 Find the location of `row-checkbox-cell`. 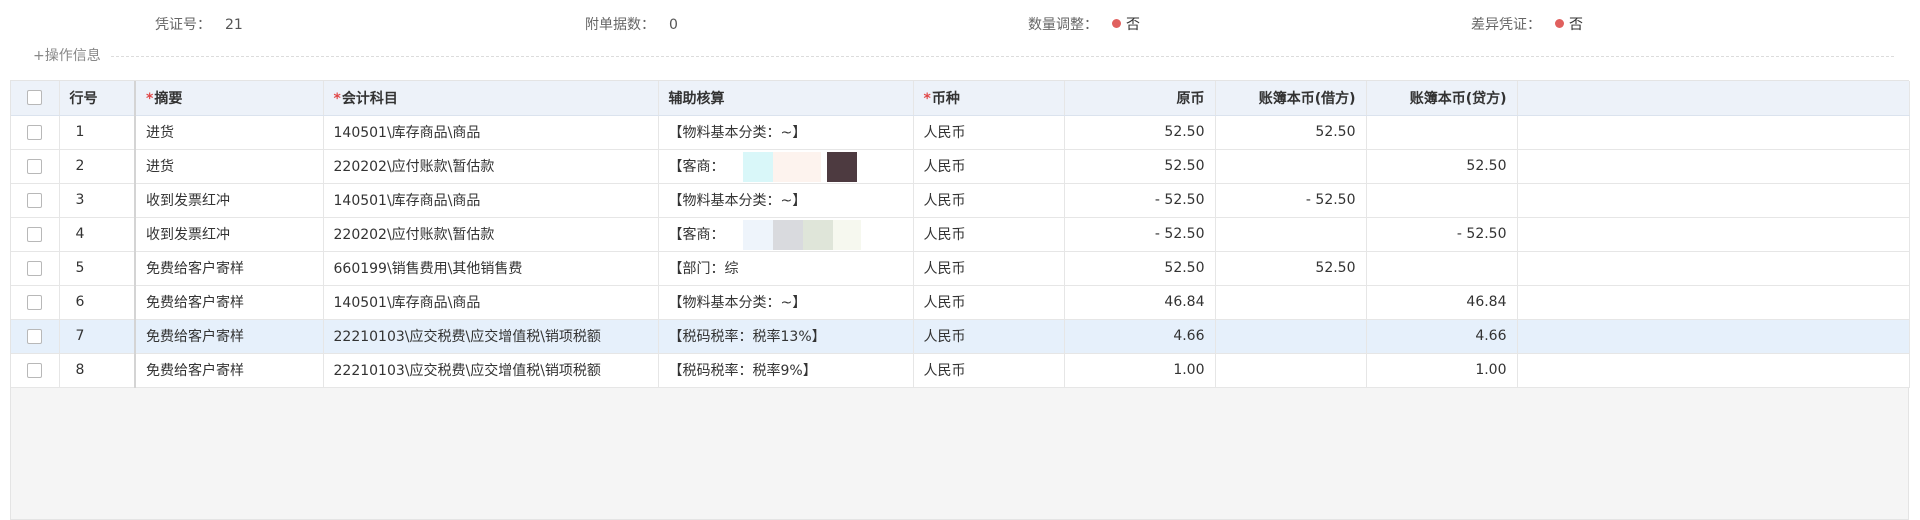

row-checkbox-cell is located at coordinates (35, 132).